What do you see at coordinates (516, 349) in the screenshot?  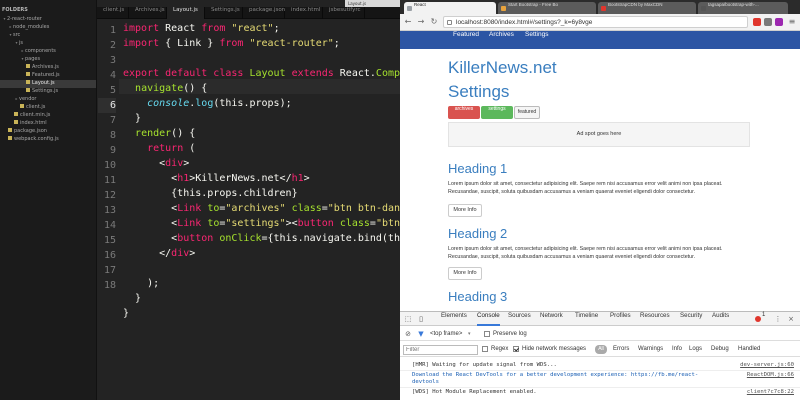 I see `hide-network-checkbox` at bounding box center [516, 349].